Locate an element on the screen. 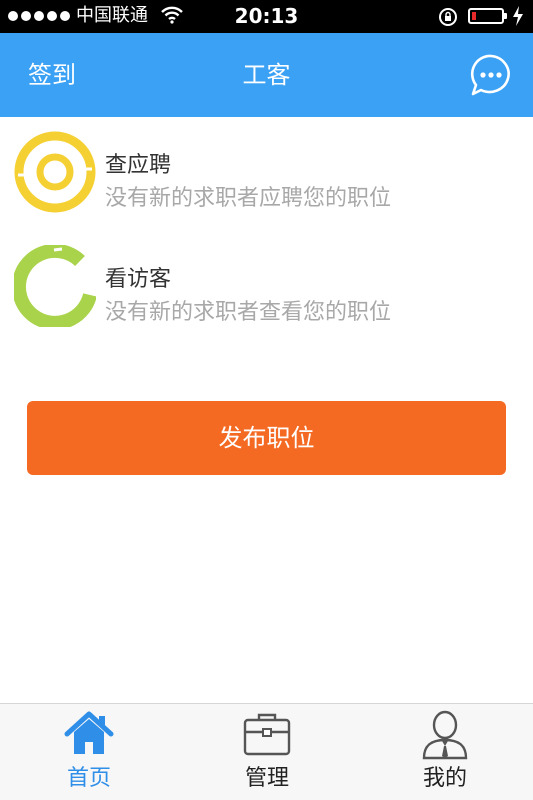  tab-home: 首页 is located at coordinates (89, 752).